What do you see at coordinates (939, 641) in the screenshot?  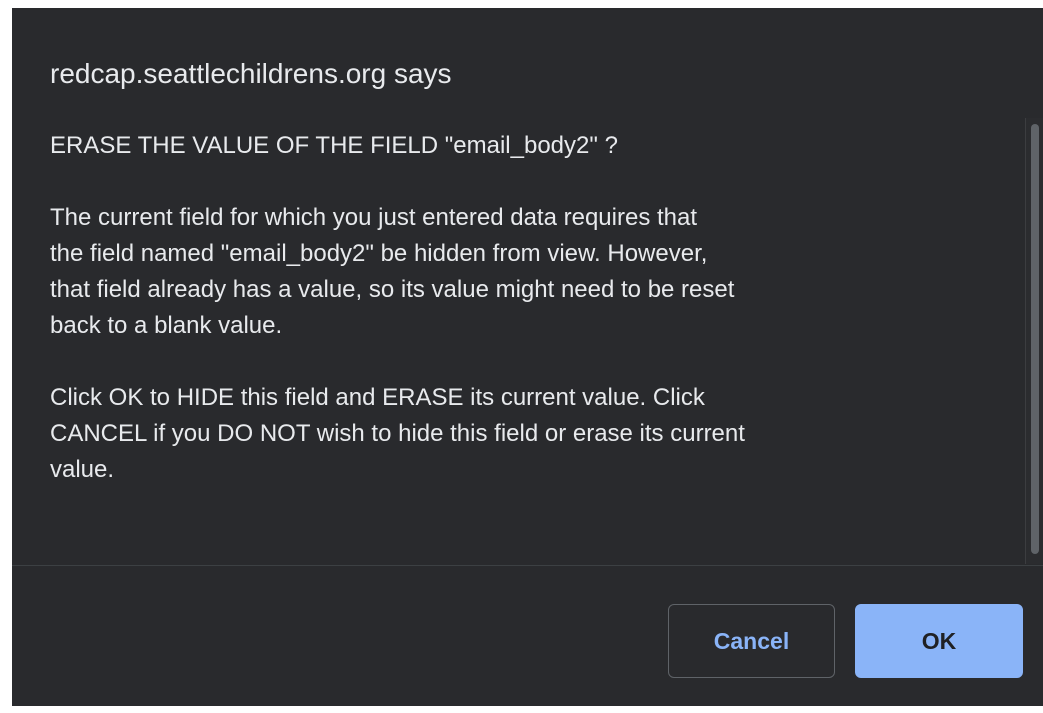 I see `ok-button: OK` at bounding box center [939, 641].